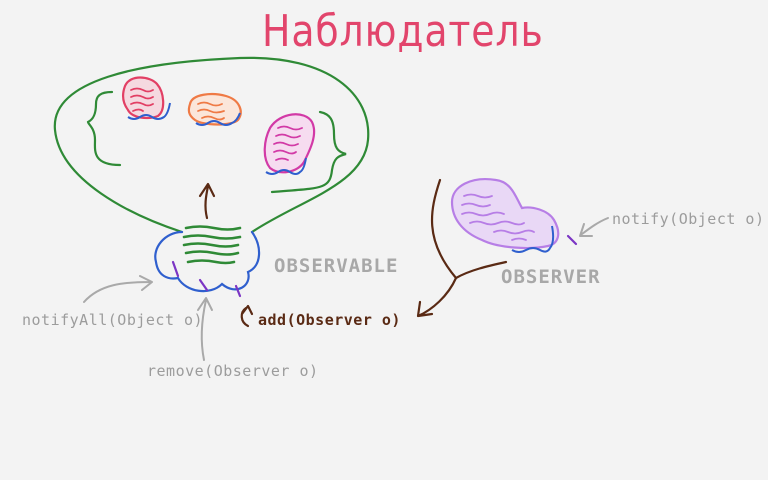 This screenshot has width=768, height=480. Describe the element at coordinates (207, 201) in the screenshot. I see `up-arrow` at that location.